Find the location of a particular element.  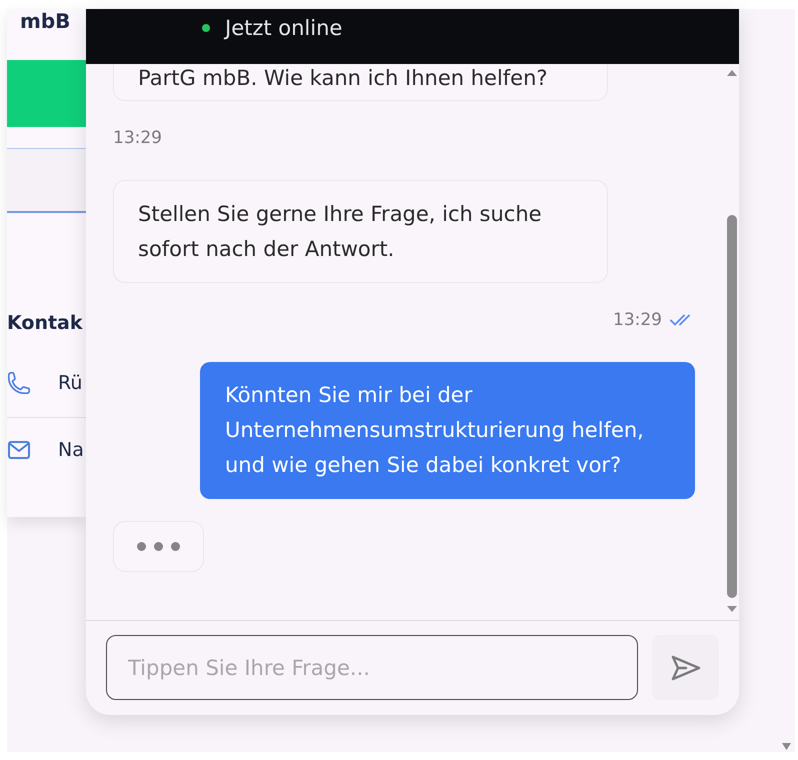

send-button is located at coordinates (685, 667).